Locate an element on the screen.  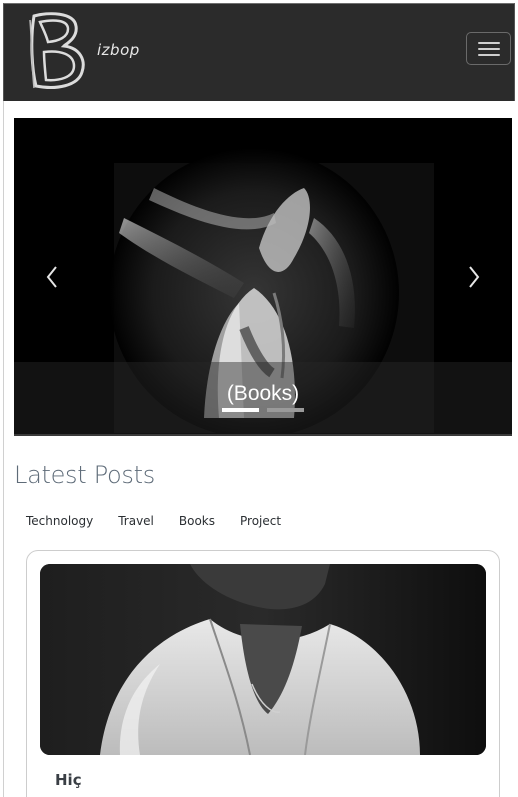
filter-technology: Technology is located at coordinates (59, 521).